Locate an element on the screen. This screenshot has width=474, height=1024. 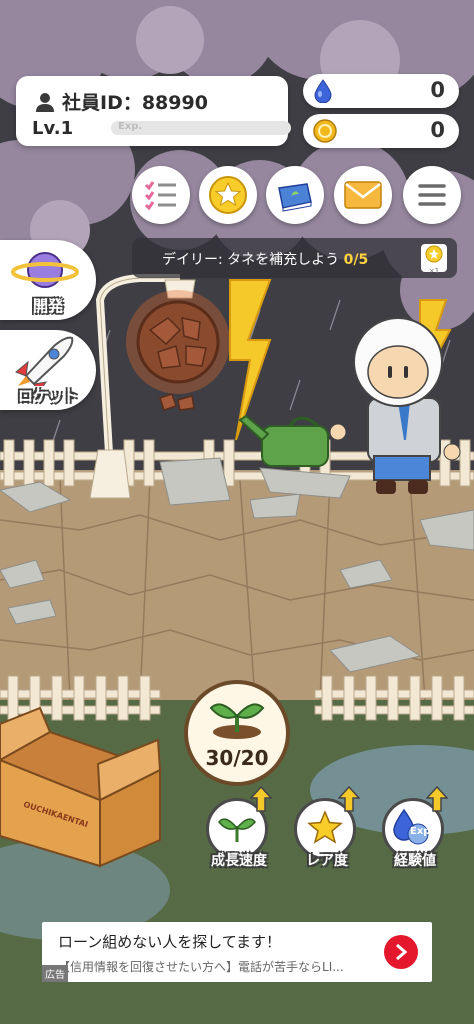
arrow-right-icon is located at coordinates (402, 952).